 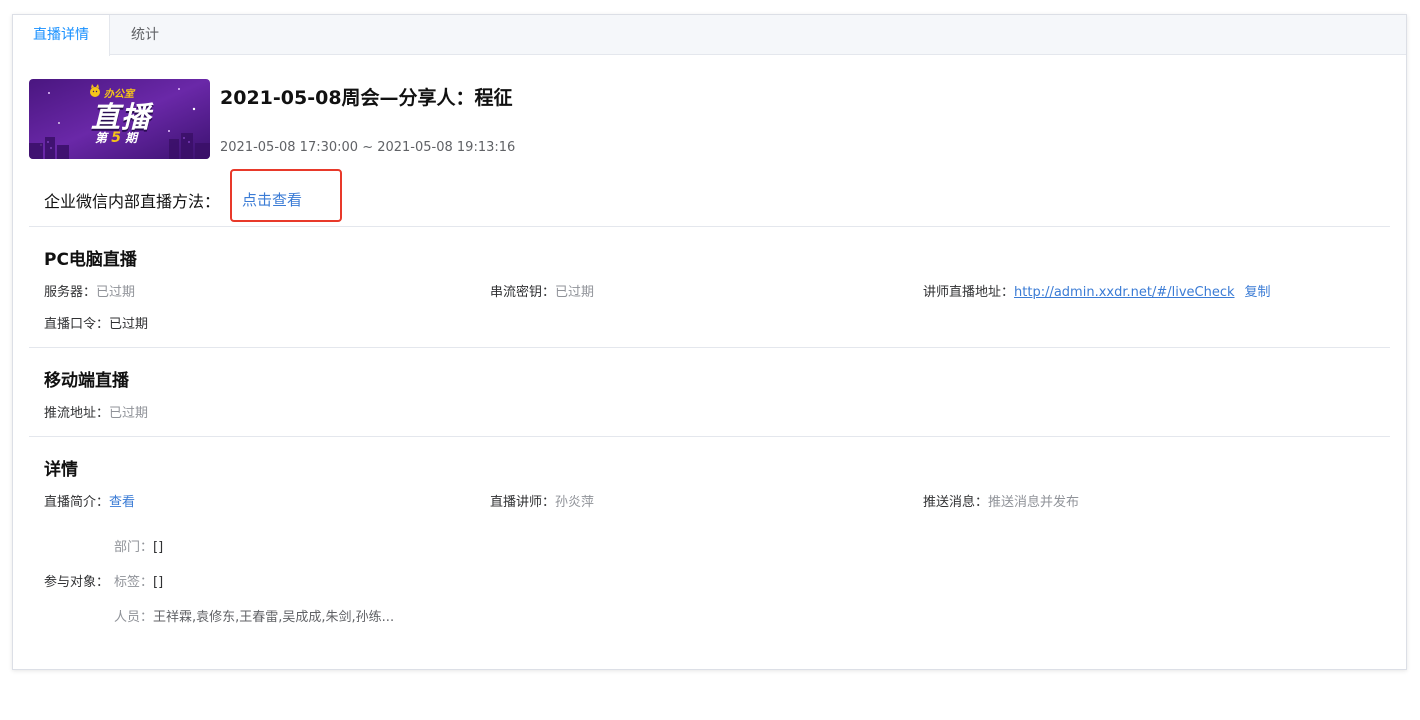 What do you see at coordinates (158, 547) in the screenshot?
I see `department-value: []` at bounding box center [158, 547].